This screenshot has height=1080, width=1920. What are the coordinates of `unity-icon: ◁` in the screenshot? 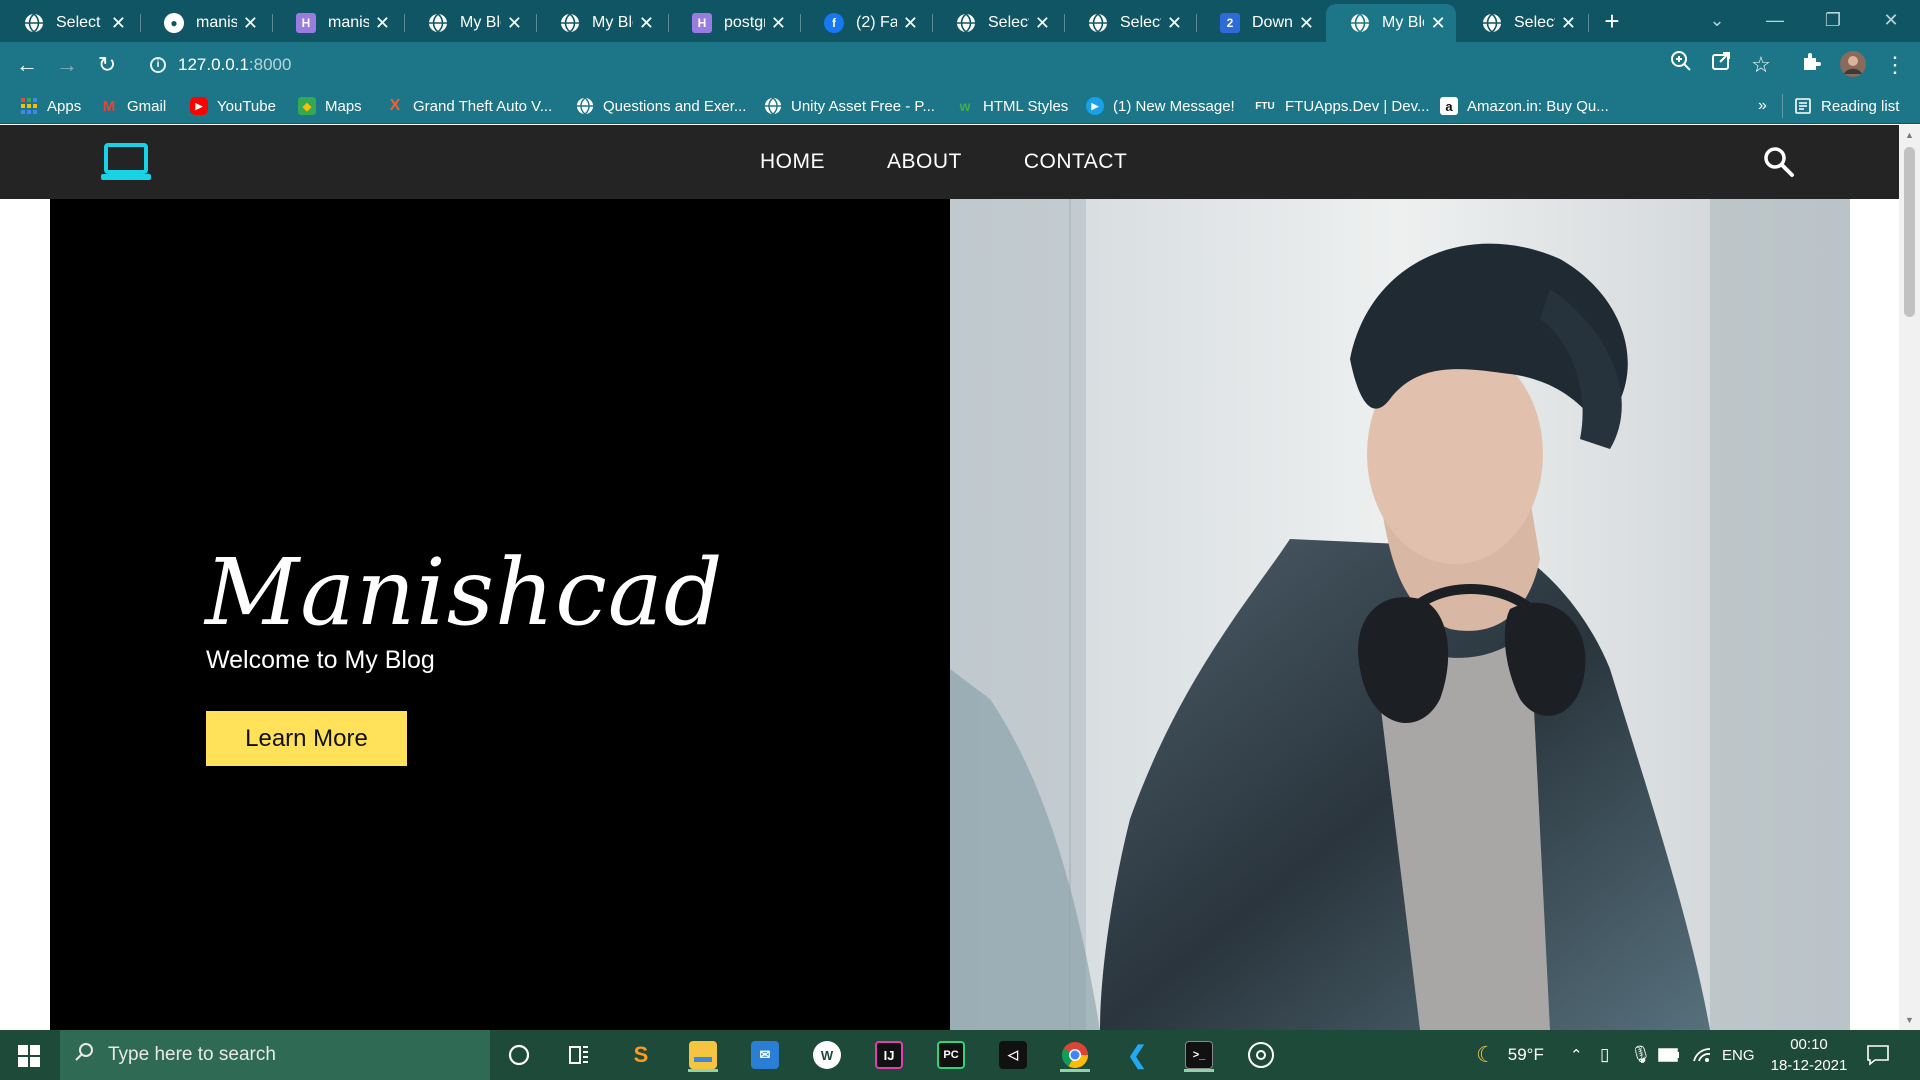 It's located at (1013, 1055).